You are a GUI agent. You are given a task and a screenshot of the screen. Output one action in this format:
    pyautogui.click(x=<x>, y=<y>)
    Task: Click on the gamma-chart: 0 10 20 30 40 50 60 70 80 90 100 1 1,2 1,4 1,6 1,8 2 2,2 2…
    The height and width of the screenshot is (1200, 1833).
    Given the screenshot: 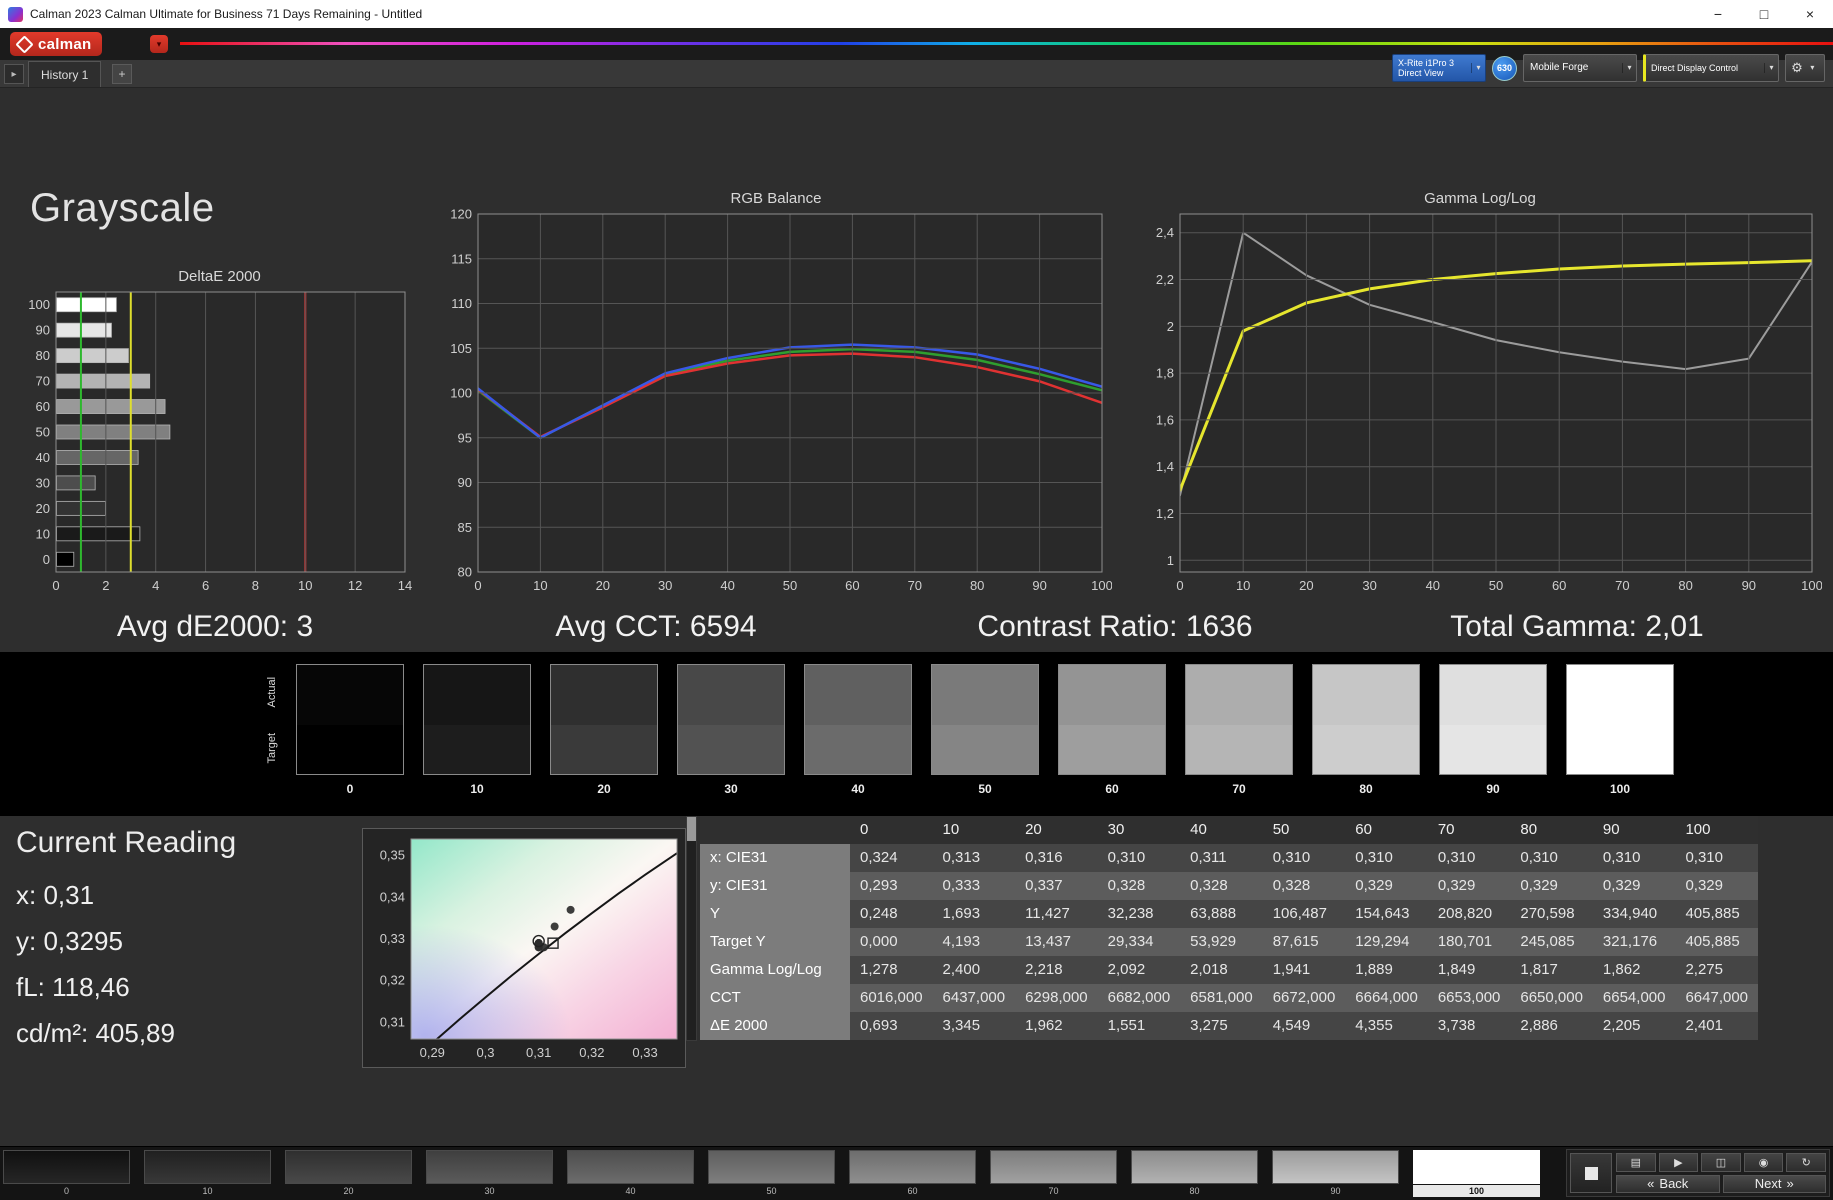 What is the action you would take?
    pyautogui.click(x=1489, y=403)
    